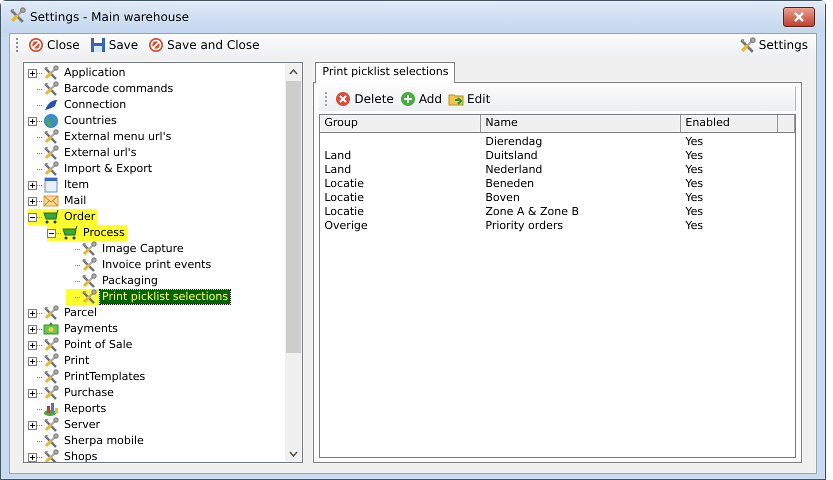  Describe the element at coordinates (51, 185) in the screenshot. I see `window-icon` at that location.